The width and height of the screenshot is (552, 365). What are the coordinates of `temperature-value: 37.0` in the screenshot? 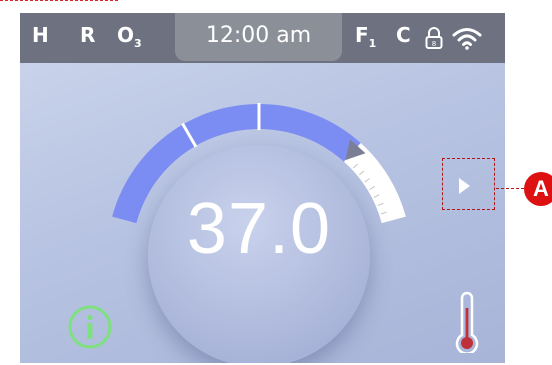 It's located at (259, 229).